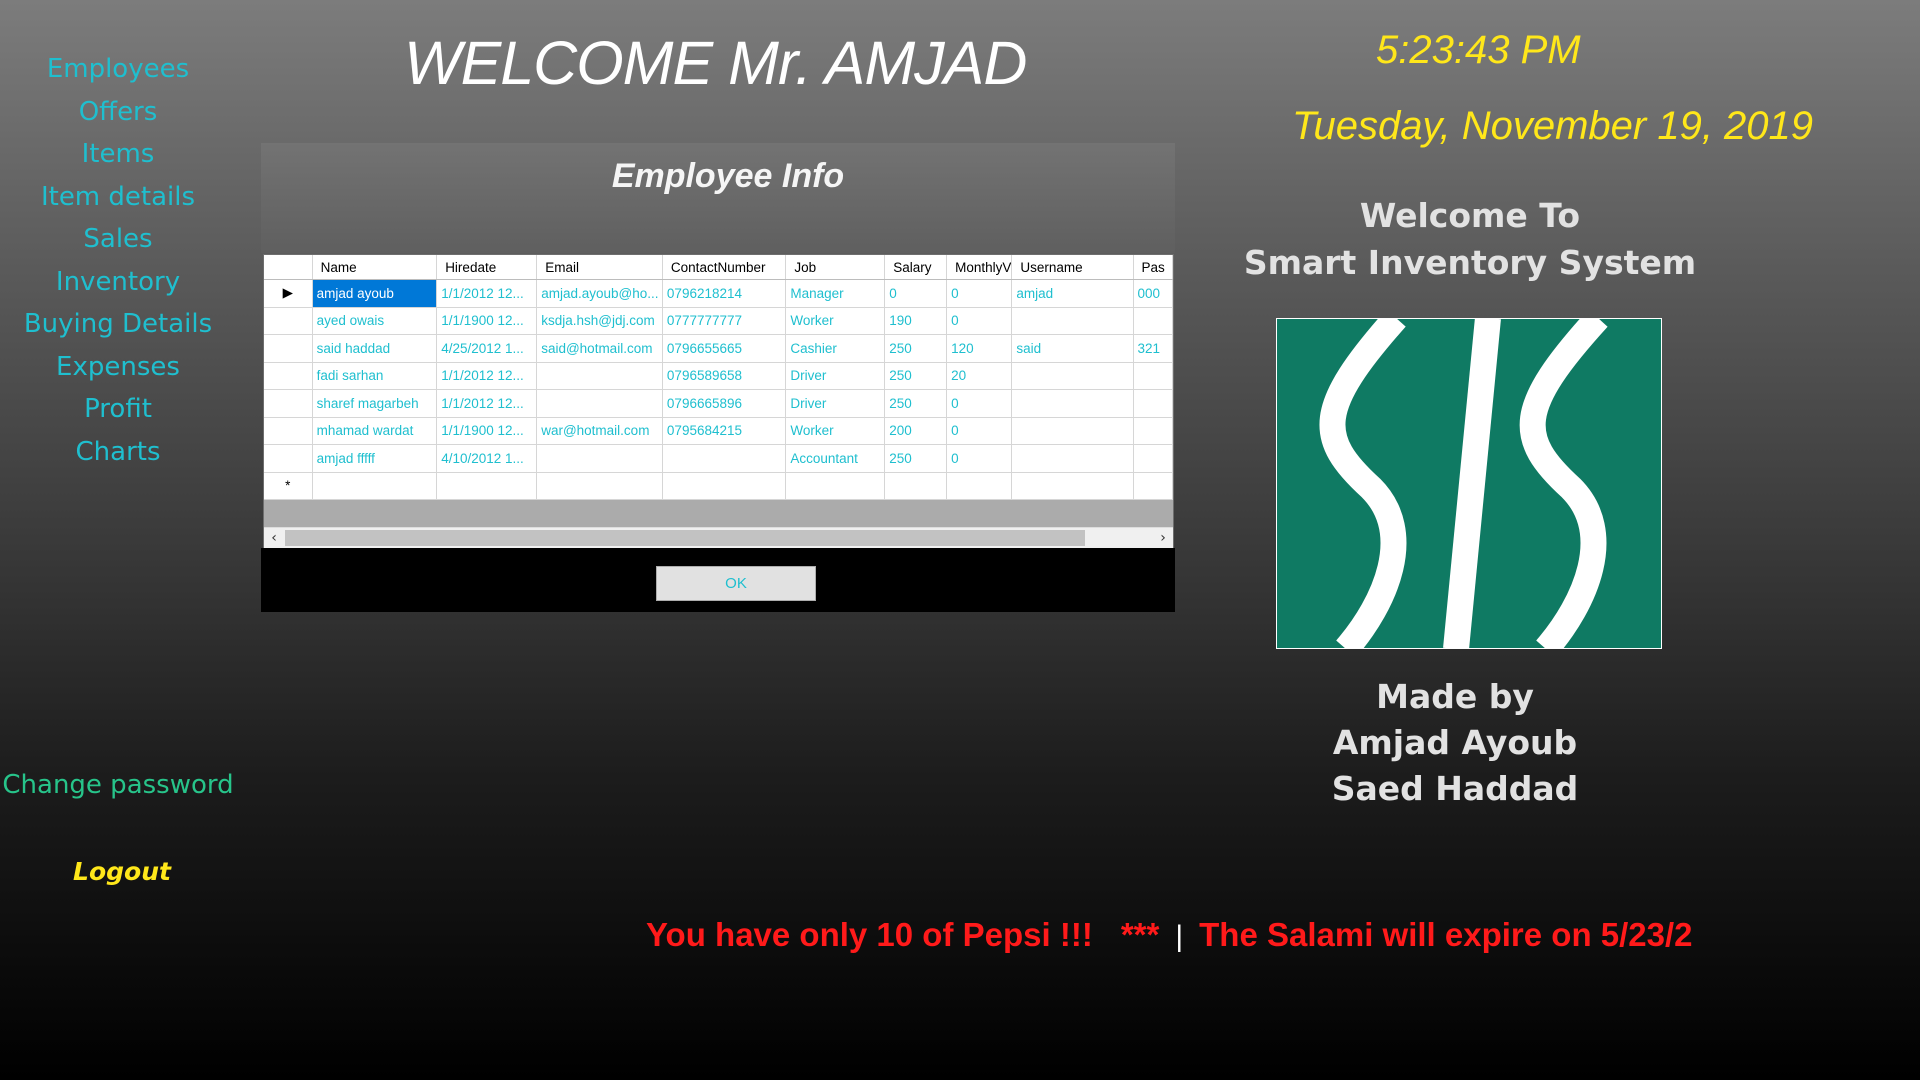 Image resolution: width=1920 pixels, height=1080 pixels. I want to click on table-cell: 321, so click(1153, 348).